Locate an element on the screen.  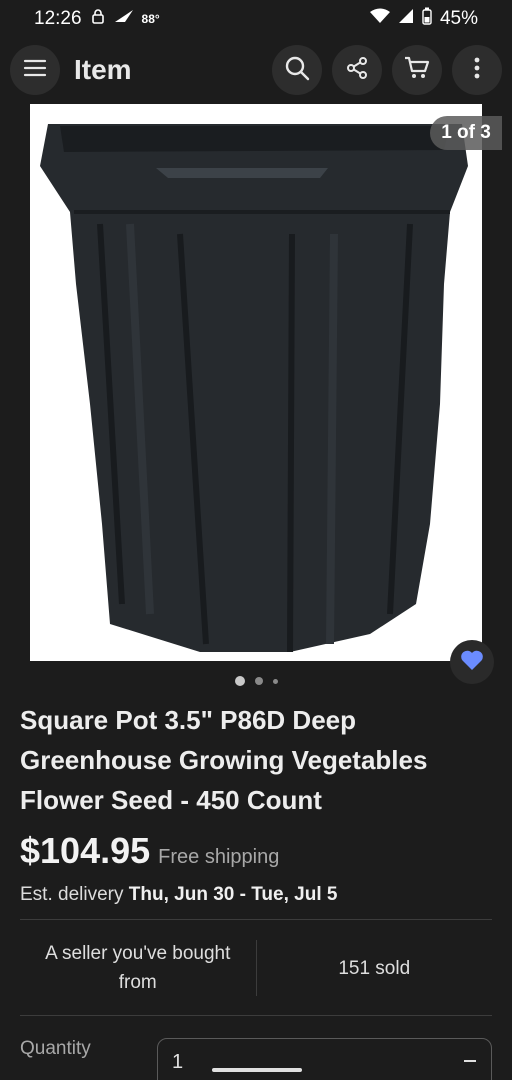
status-battery: 45% is located at coordinates (458, 18).